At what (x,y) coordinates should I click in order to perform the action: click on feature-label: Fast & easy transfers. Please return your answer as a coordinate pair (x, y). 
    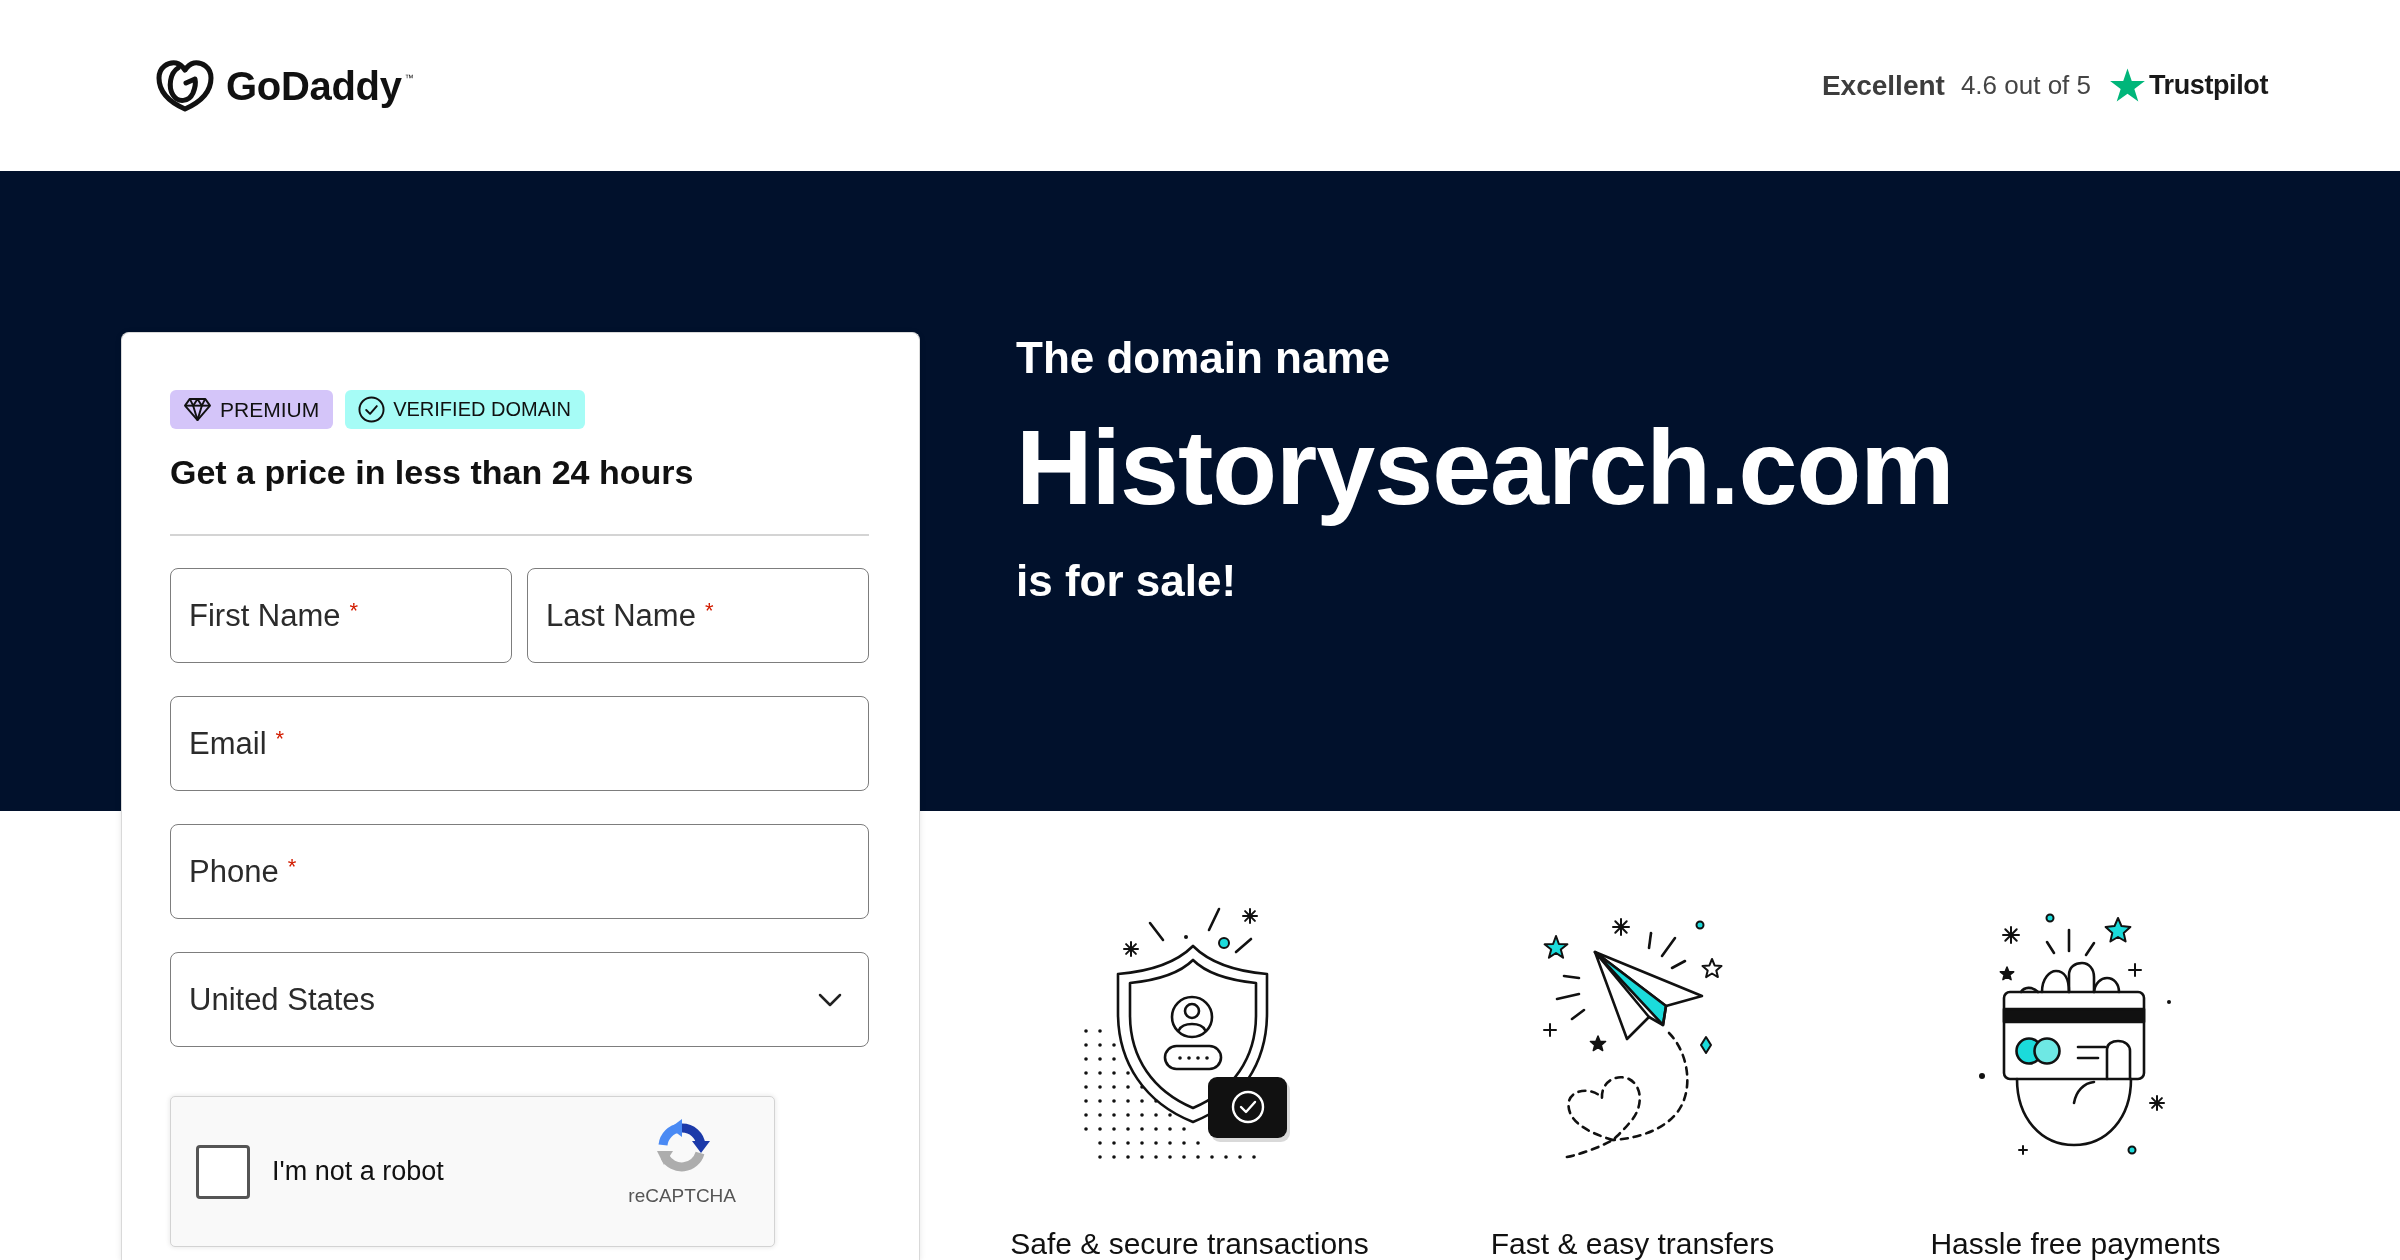
    Looking at the image, I should click on (1632, 1243).